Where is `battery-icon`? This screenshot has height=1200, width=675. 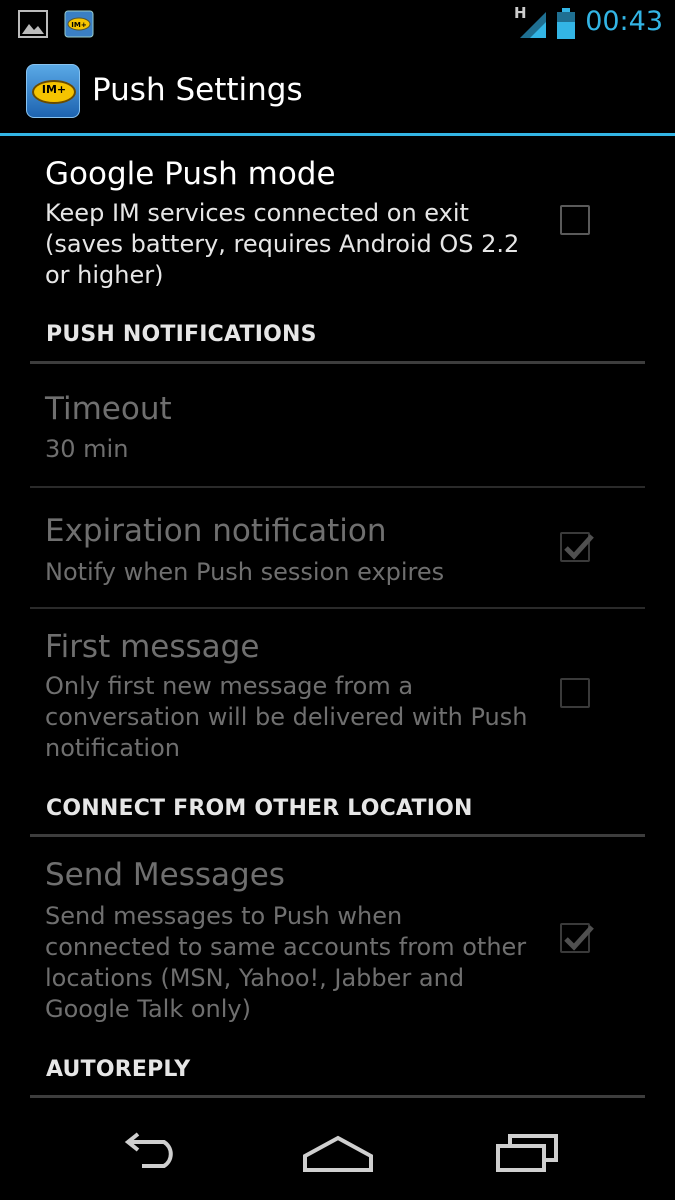 battery-icon is located at coordinates (566, 26).